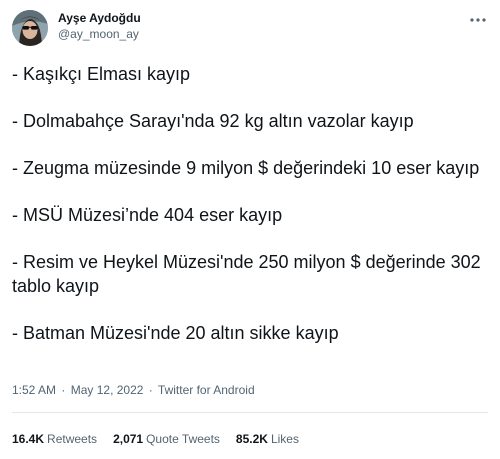 The height and width of the screenshot is (459, 500). What do you see at coordinates (28, 439) in the screenshot?
I see `retweets-count: 16.4K` at bounding box center [28, 439].